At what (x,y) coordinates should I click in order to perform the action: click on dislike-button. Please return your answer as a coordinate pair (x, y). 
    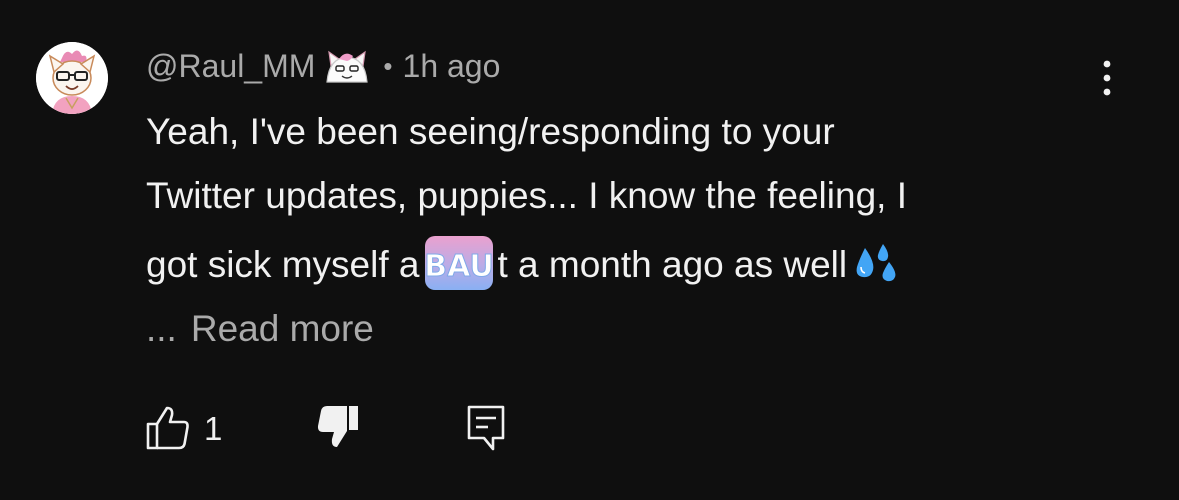
    Looking at the image, I should click on (338, 427).